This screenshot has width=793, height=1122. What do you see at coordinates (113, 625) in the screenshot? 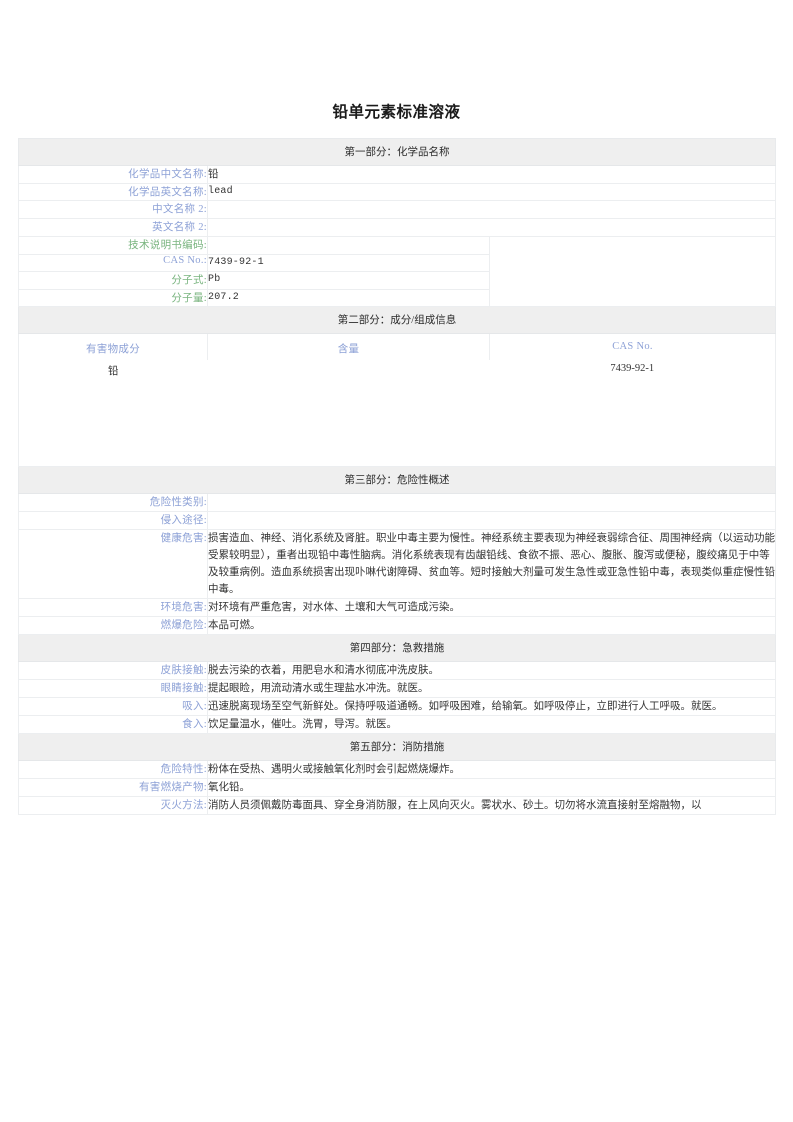
I see `field-label-explosion-hazard: 燃爆危险:` at bounding box center [113, 625].